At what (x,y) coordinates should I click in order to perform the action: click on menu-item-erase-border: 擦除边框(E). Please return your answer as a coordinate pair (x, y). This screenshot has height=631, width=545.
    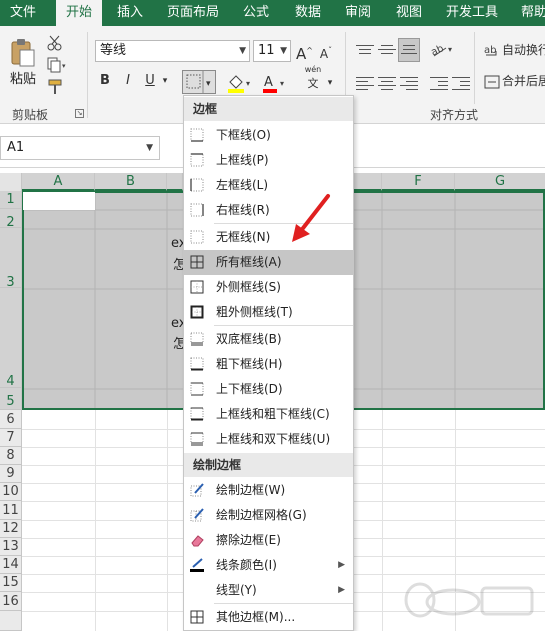
    Looking at the image, I should click on (268, 540).